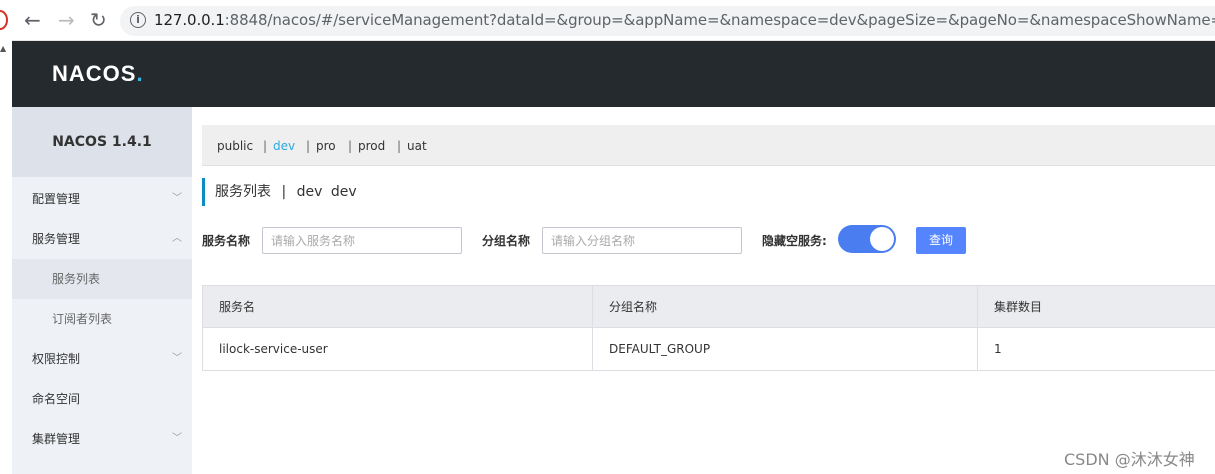 This screenshot has height=474, width=1215. What do you see at coordinates (102, 199) in the screenshot?
I see `sidebar-item-config-management: 配置管理 ﹀` at bounding box center [102, 199].